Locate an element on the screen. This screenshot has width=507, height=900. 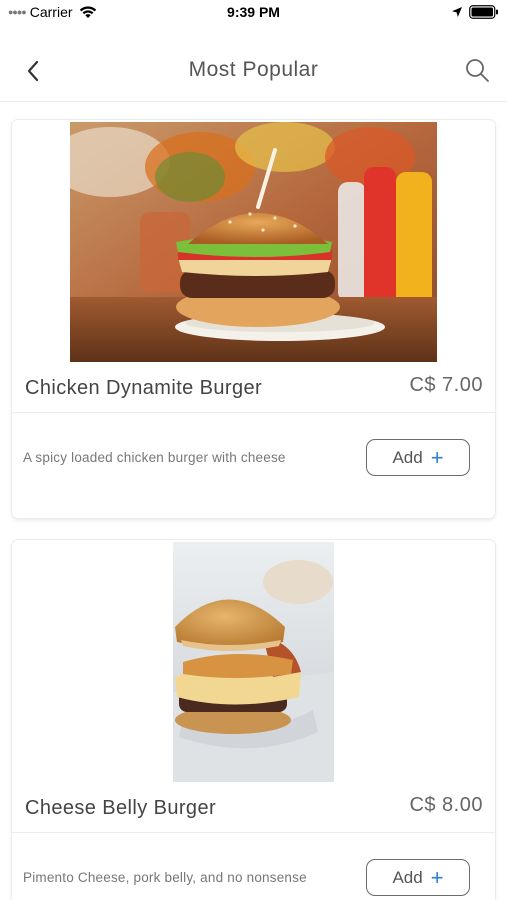
item-name: Cheese Belly Burger is located at coordinates (121, 808).